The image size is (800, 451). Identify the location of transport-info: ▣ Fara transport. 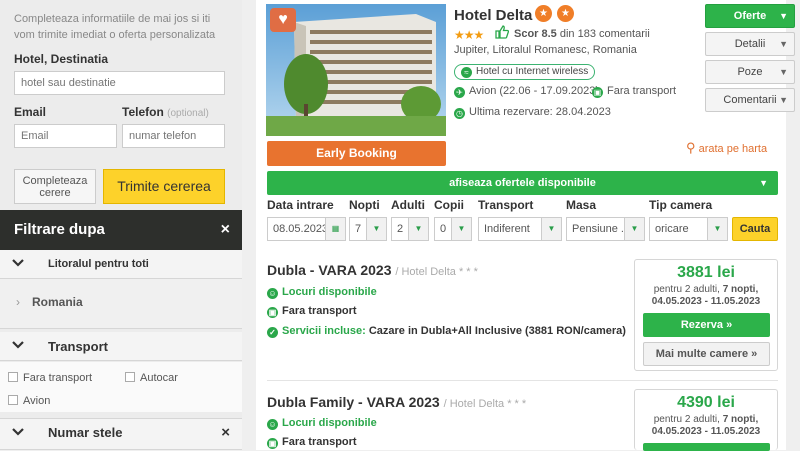
(312, 442).